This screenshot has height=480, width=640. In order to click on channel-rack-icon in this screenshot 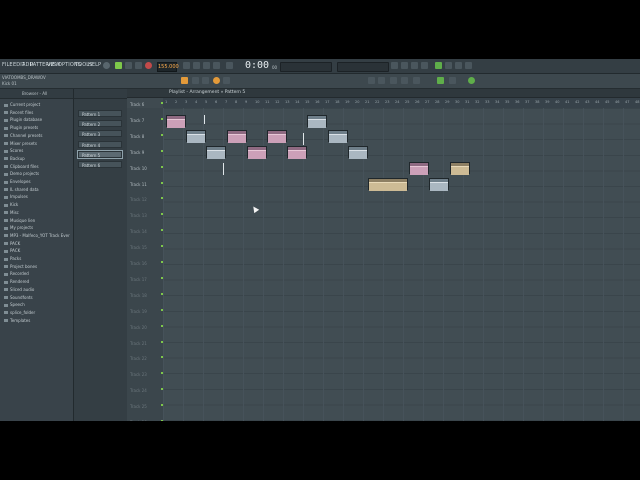, I will do `click(226, 80)`.